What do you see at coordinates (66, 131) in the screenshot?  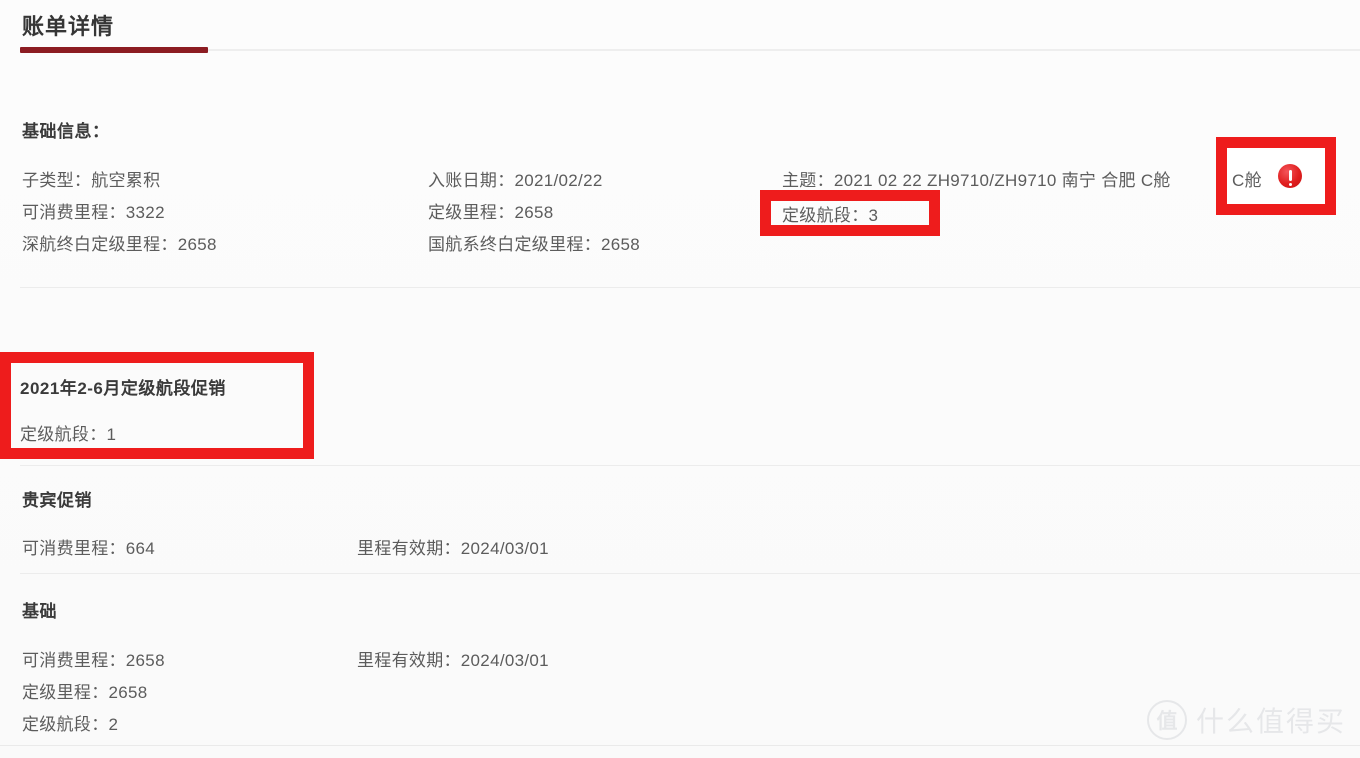 I see `basic-info-heading: 基础信息：` at bounding box center [66, 131].